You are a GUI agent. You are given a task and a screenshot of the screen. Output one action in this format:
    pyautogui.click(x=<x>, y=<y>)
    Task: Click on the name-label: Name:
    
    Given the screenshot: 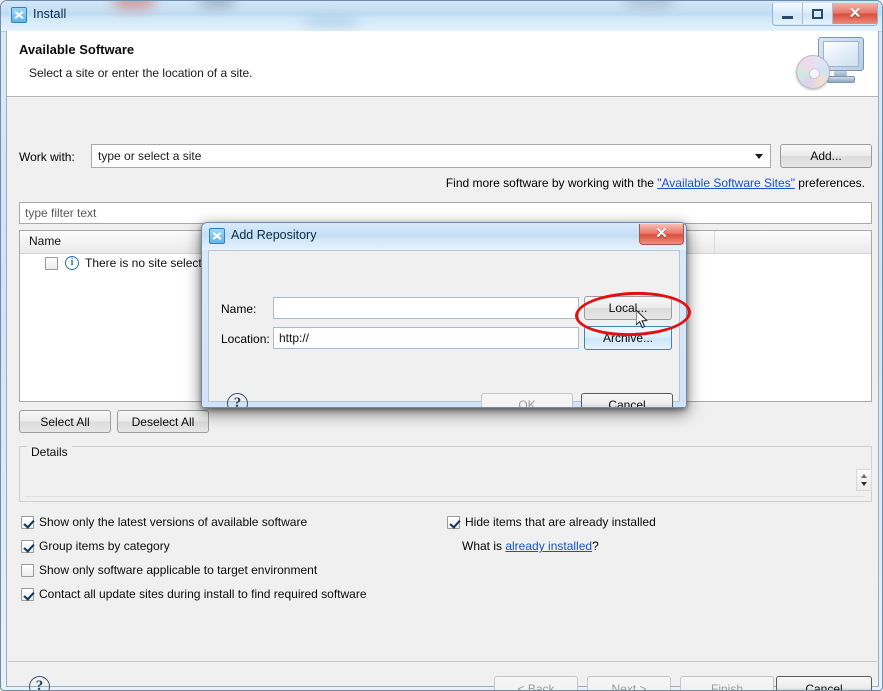 What is the action you would take?
    pyautogui.click(x=239, y=309)
    